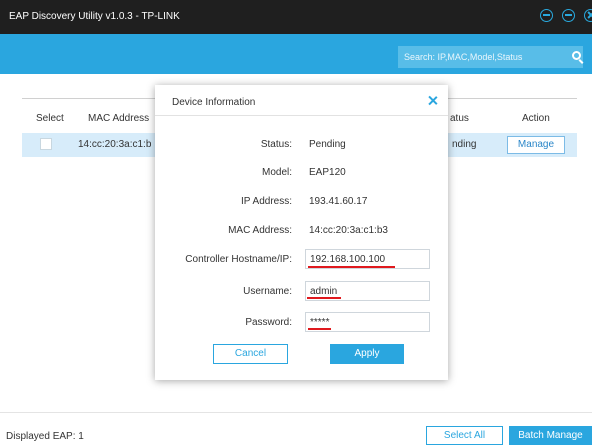 Image resolution: width=592 pixels, height=445 pixels. What do you see at coordinates (301, 115) in the screenshot?
I see `dialog-divider` at bounding box center [301, 115].